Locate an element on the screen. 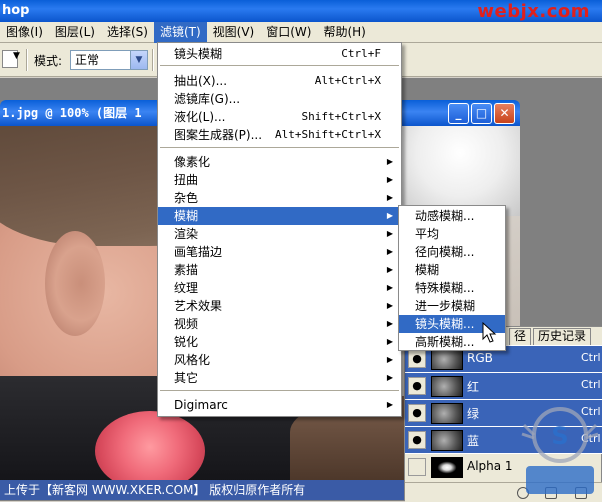 The width and height of the screenshot is (602, 502). mode-value: 正常 is located at coordinates (87, 60).